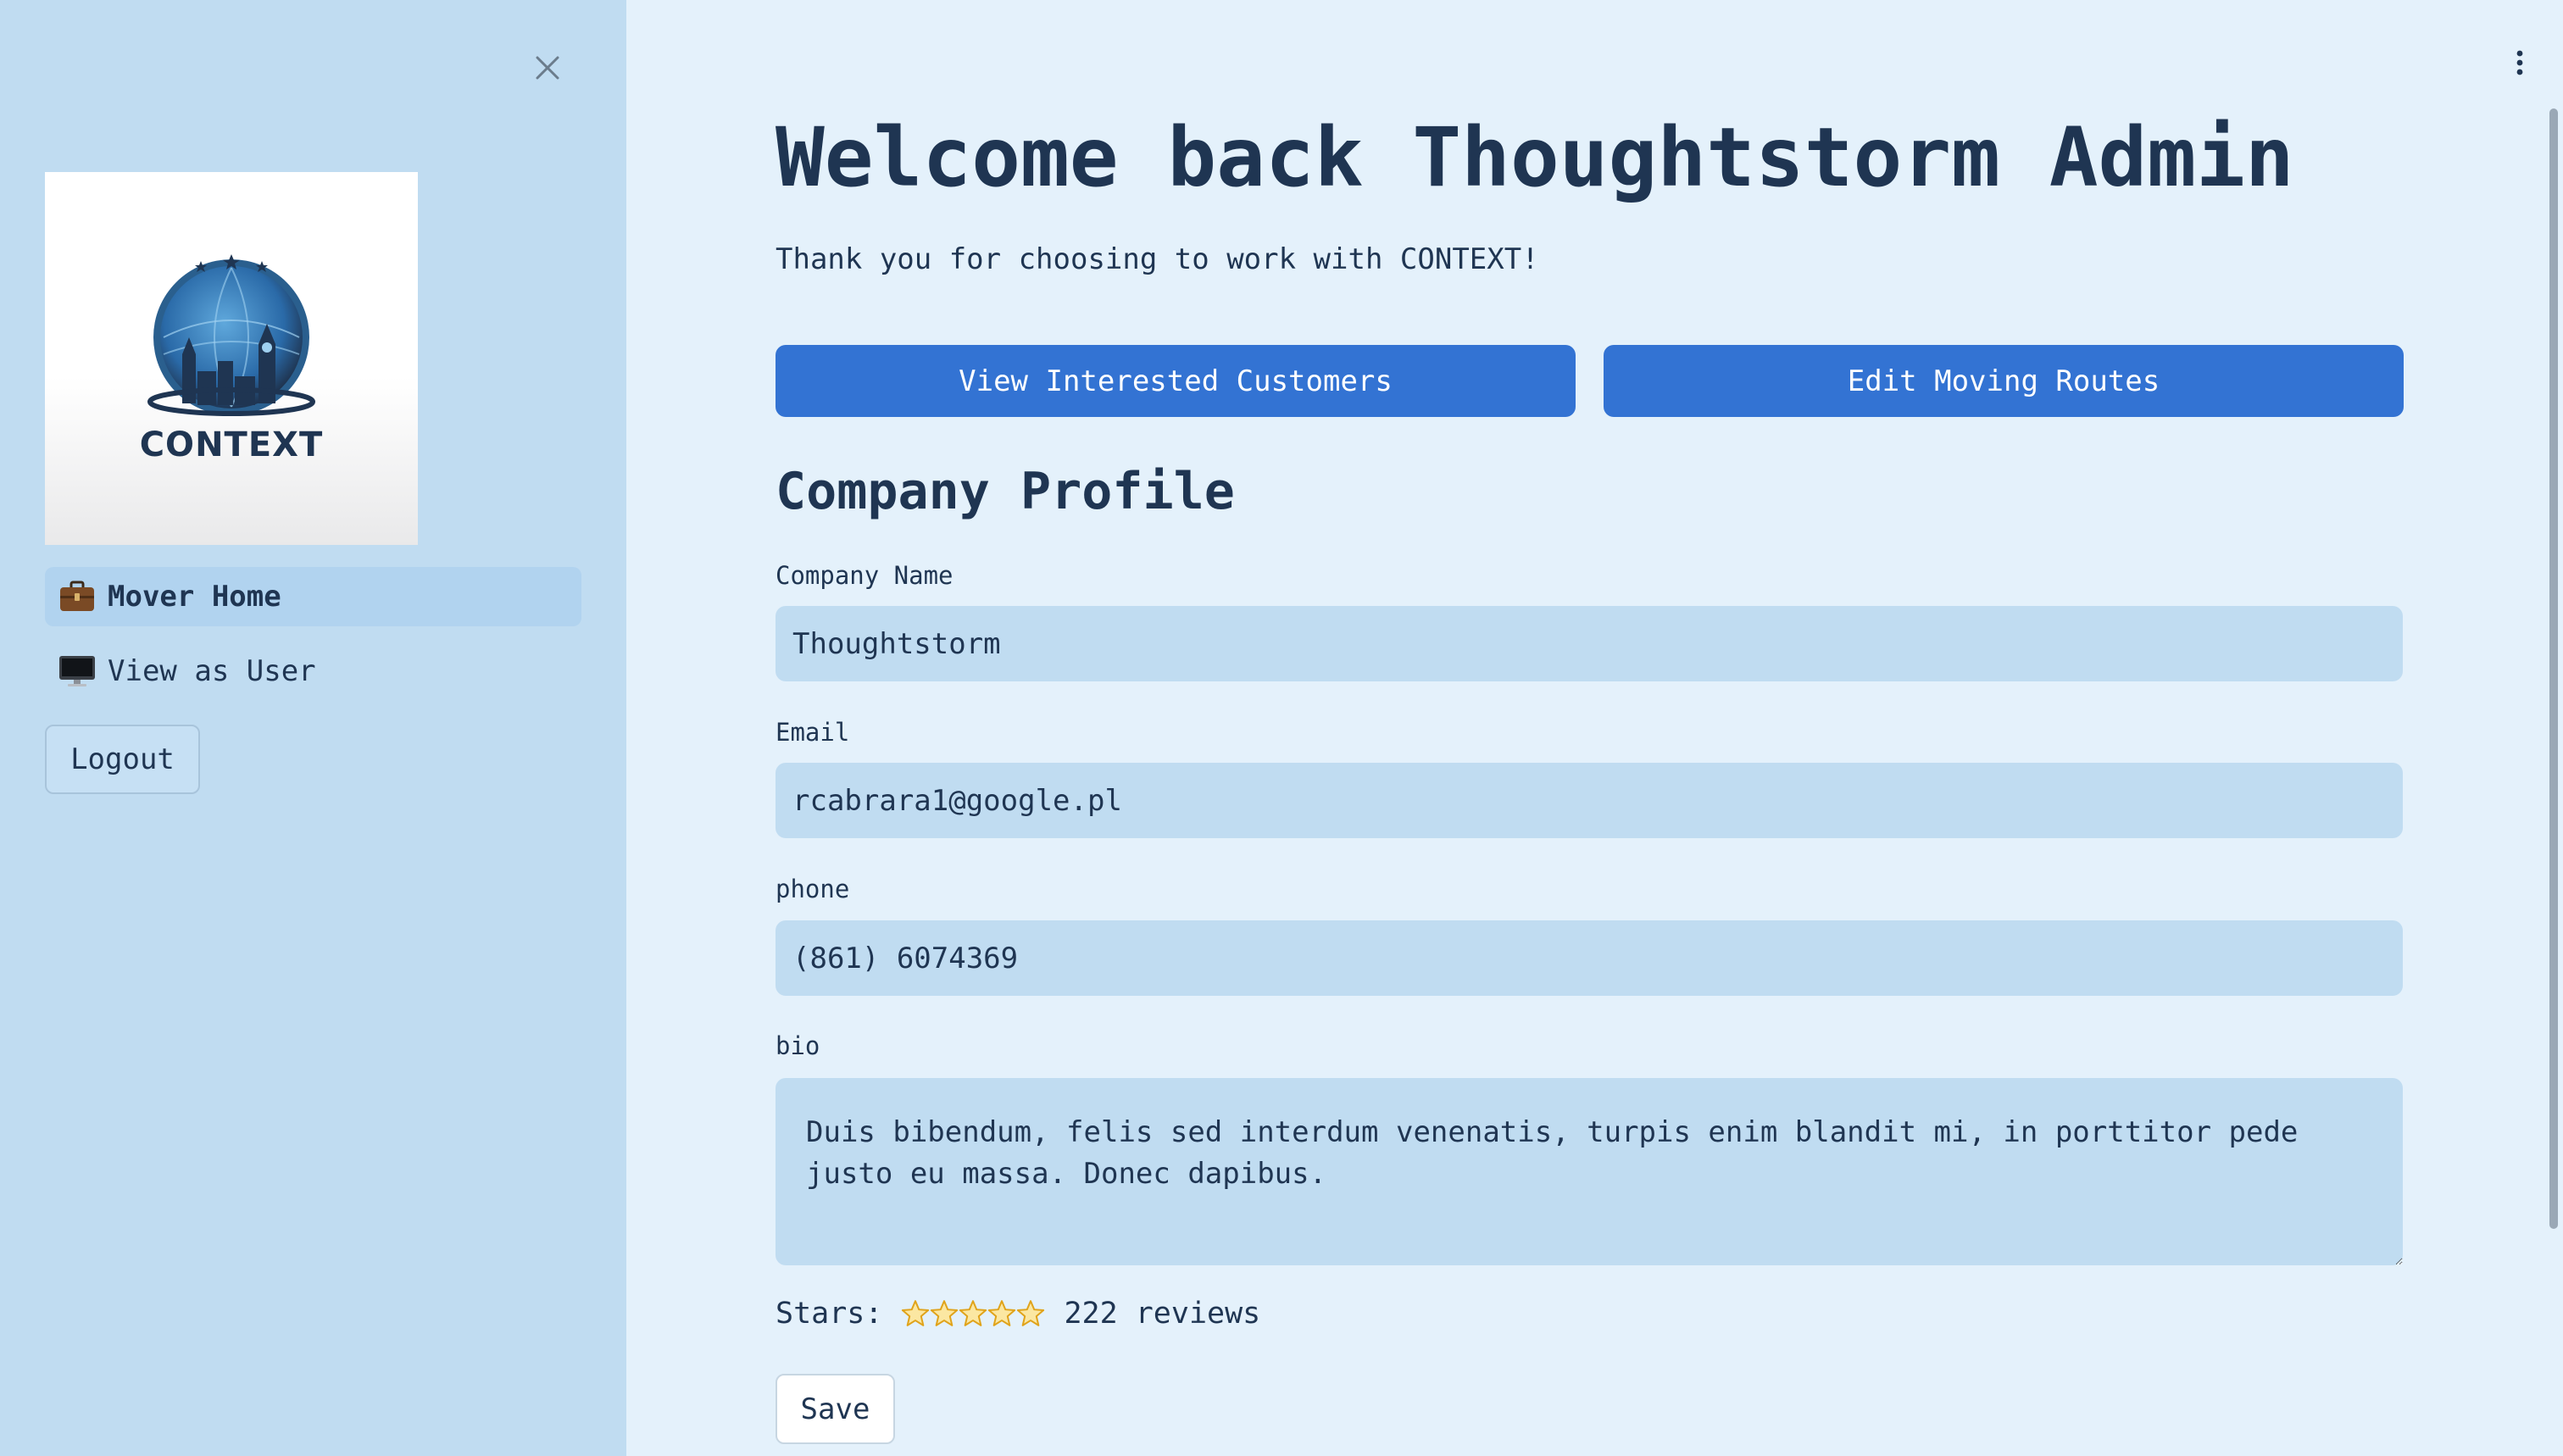 The height and width of the screenshot is (1456, 2563). I want to click on sidebar-item-label: Mover Home, so click(194, 597).